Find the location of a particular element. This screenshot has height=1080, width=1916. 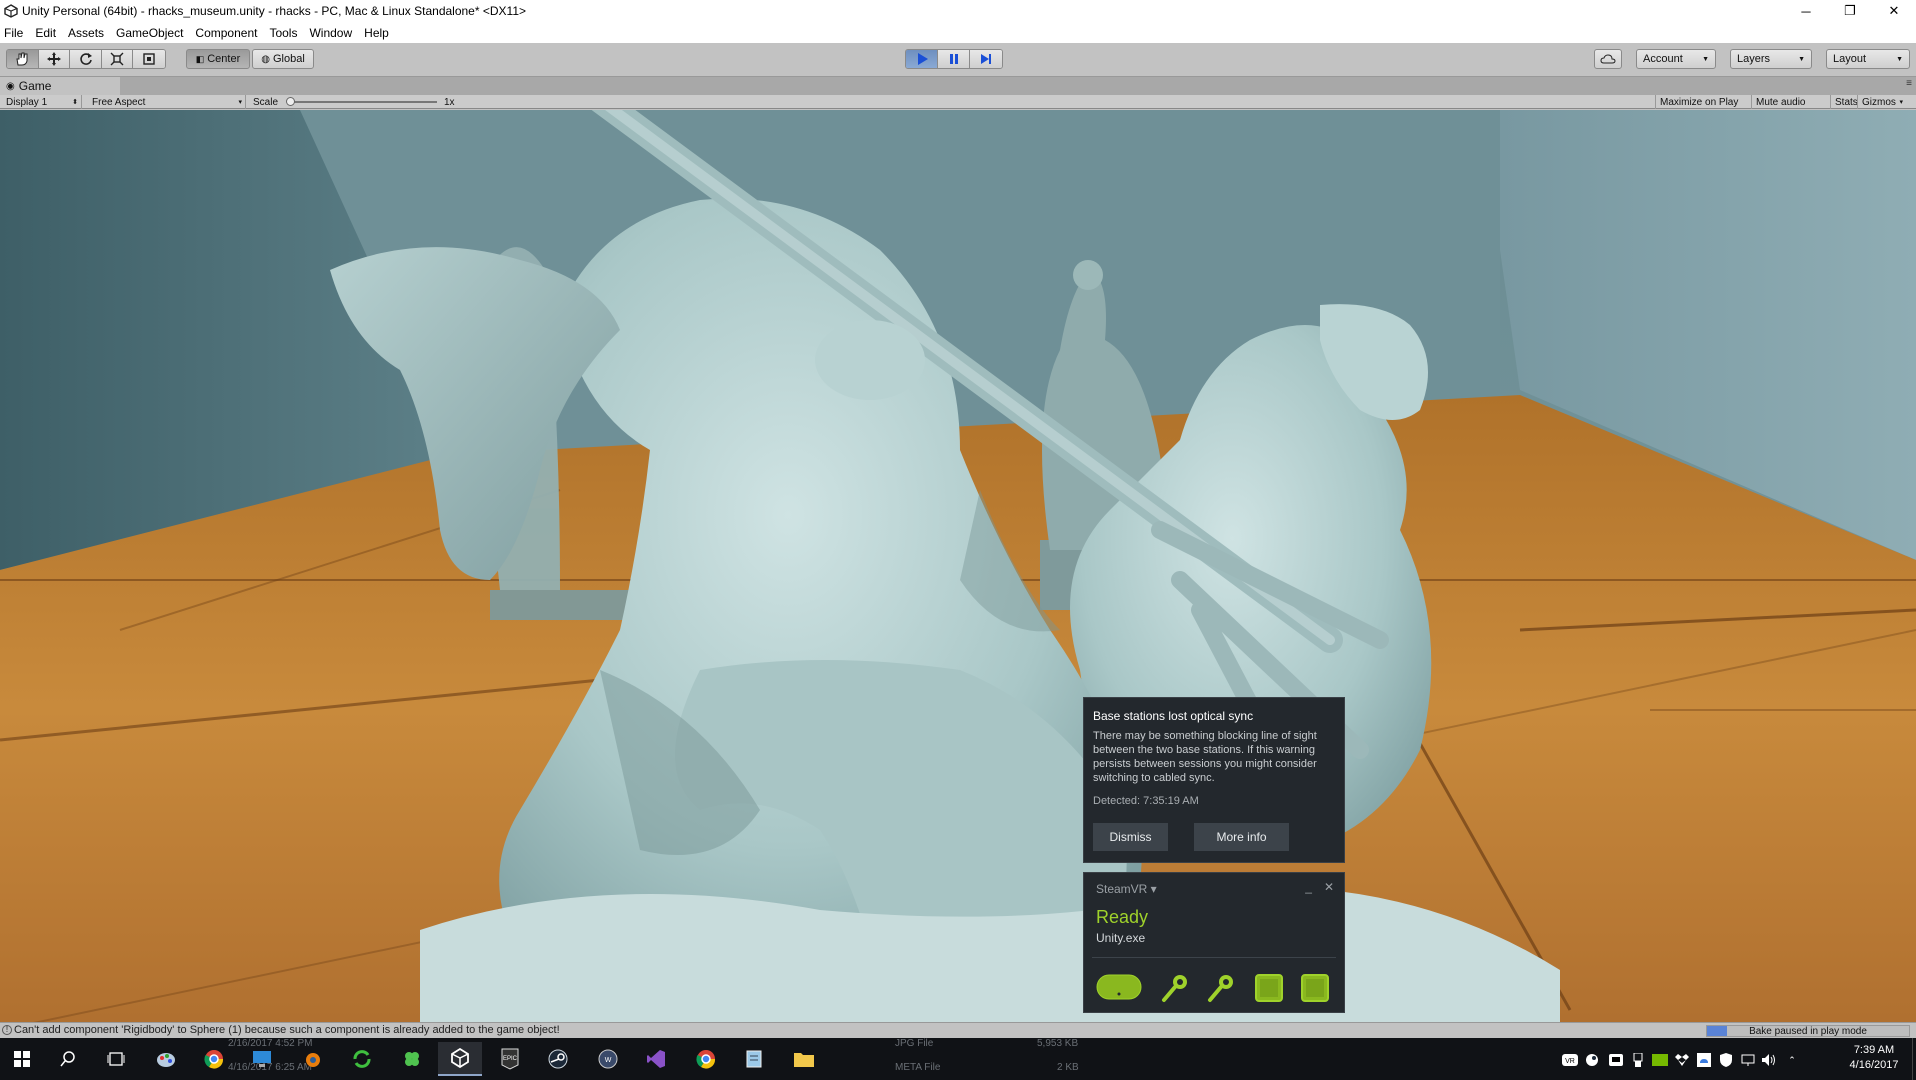

svg-text: EPIC is located at coordinates (510, 1059).